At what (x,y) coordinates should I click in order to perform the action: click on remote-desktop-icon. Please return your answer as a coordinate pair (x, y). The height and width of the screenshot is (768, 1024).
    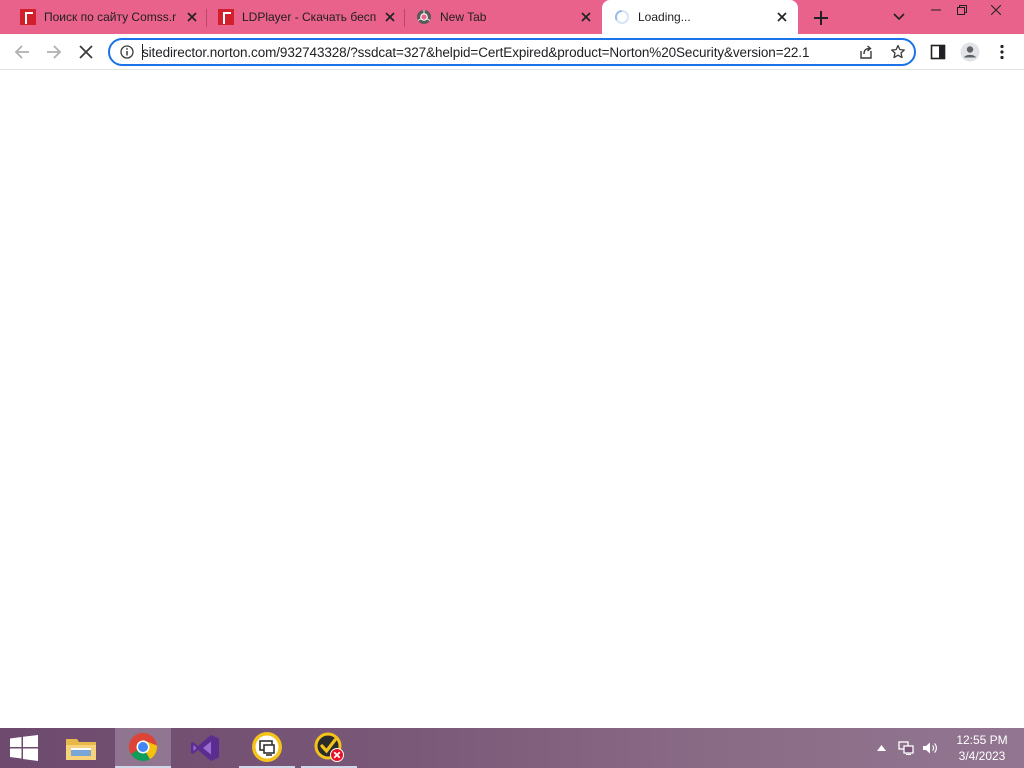
    Looking at the image, I should click on (267, 747).